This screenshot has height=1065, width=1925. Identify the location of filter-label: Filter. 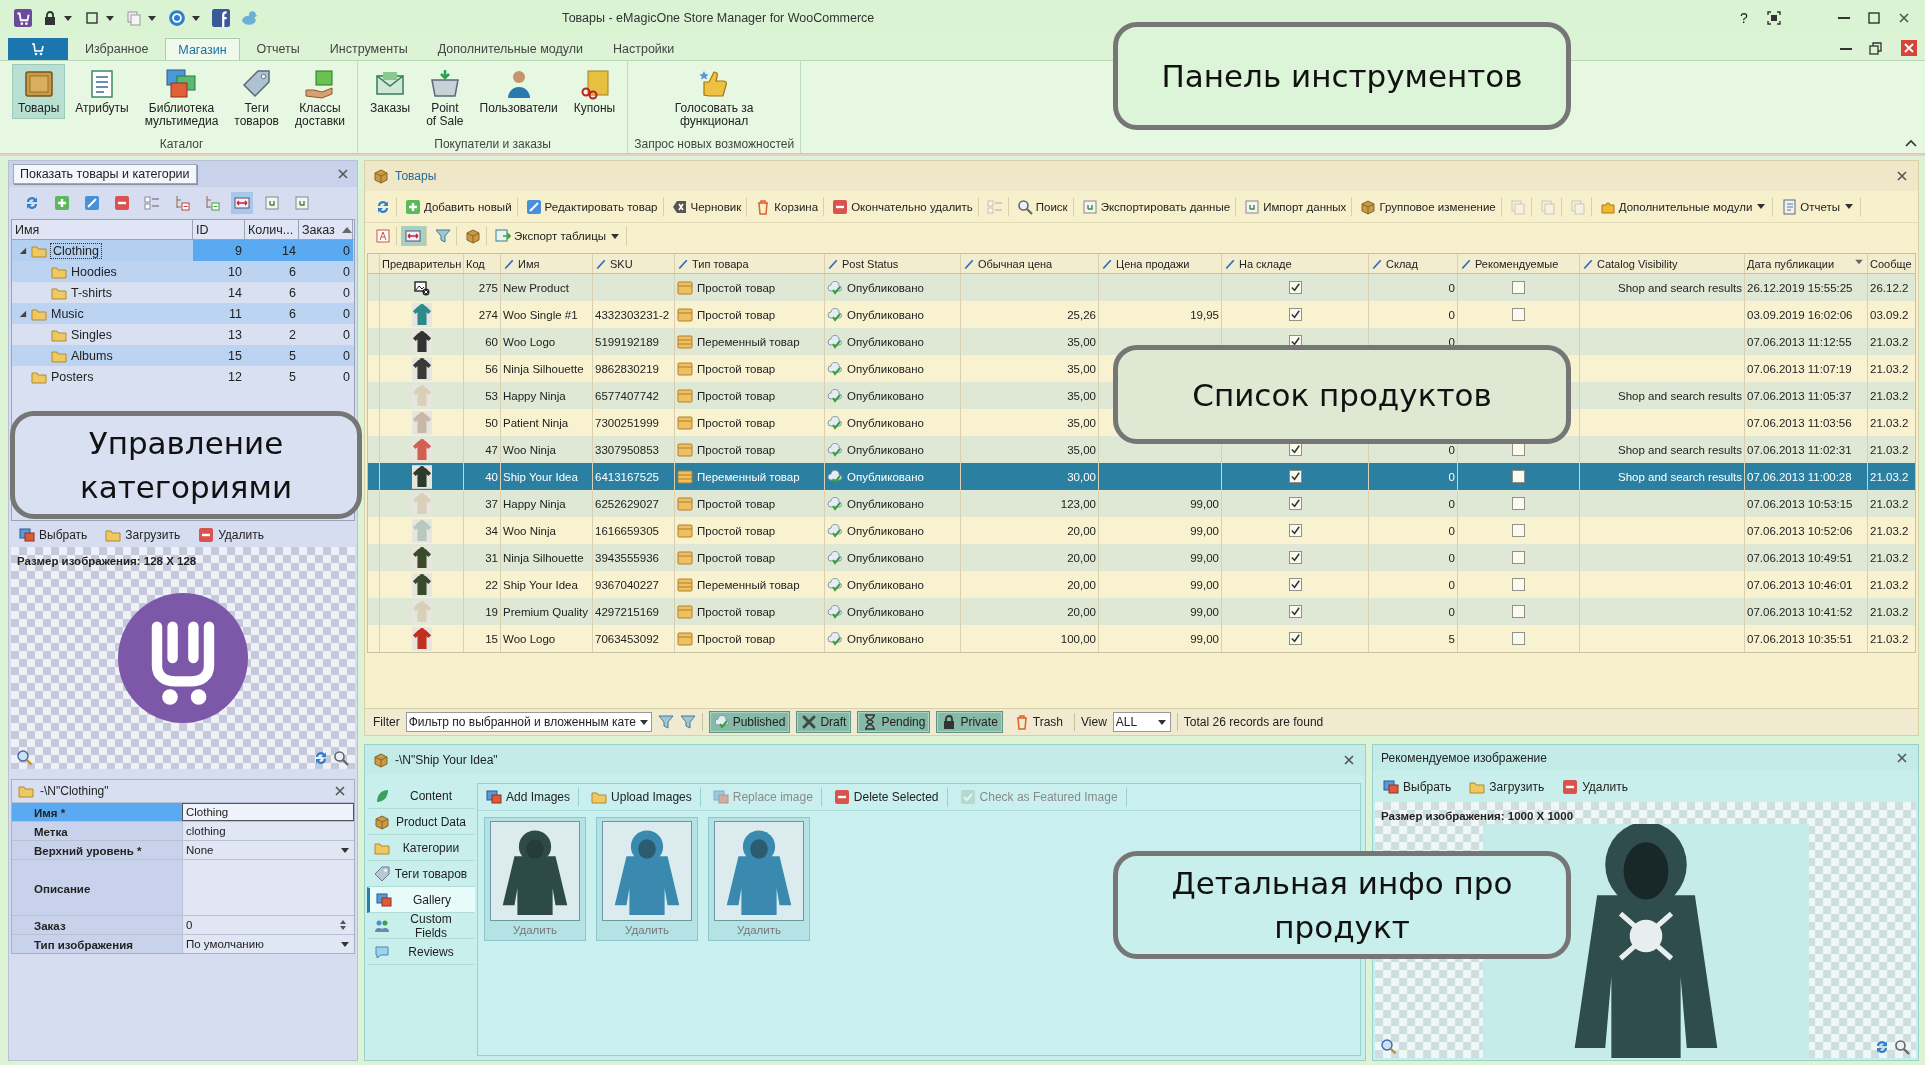
(386, 722).